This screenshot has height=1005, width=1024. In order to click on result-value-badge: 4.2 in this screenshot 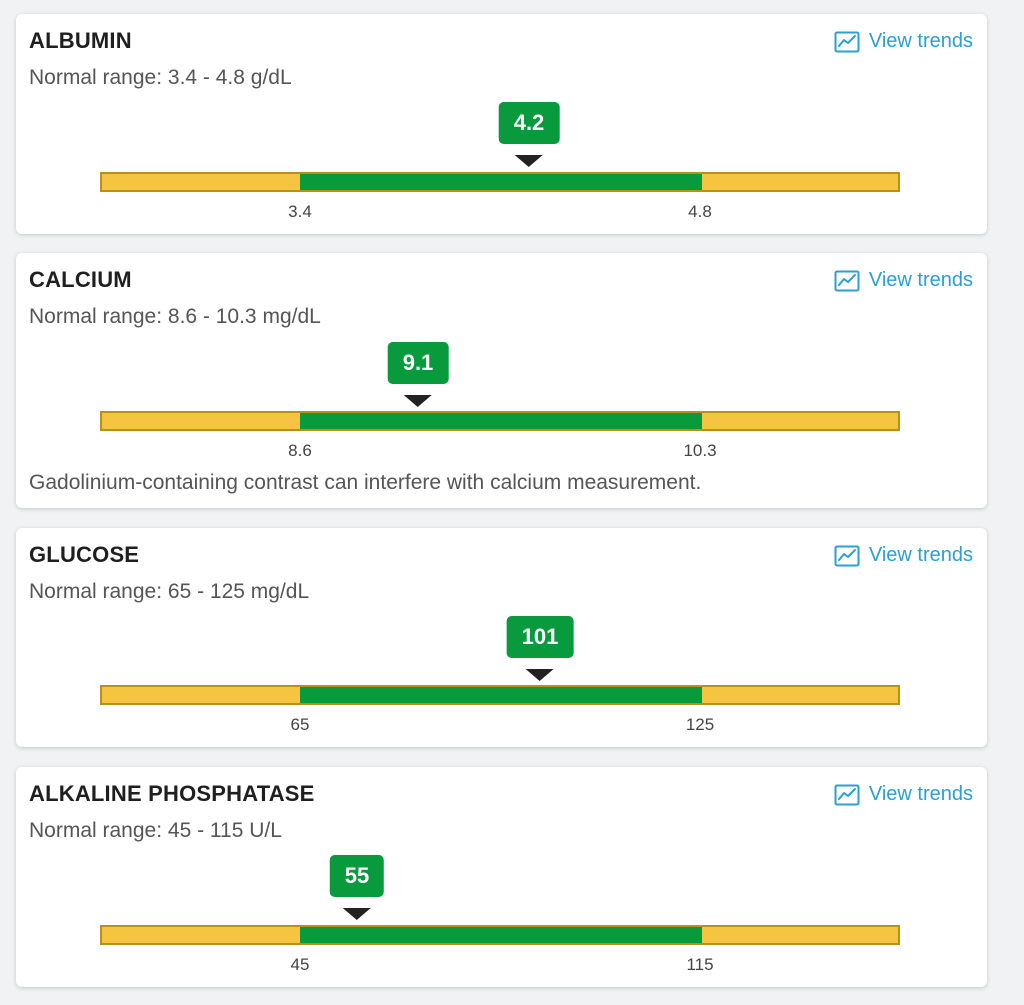, I will do `click(529, 123)`.